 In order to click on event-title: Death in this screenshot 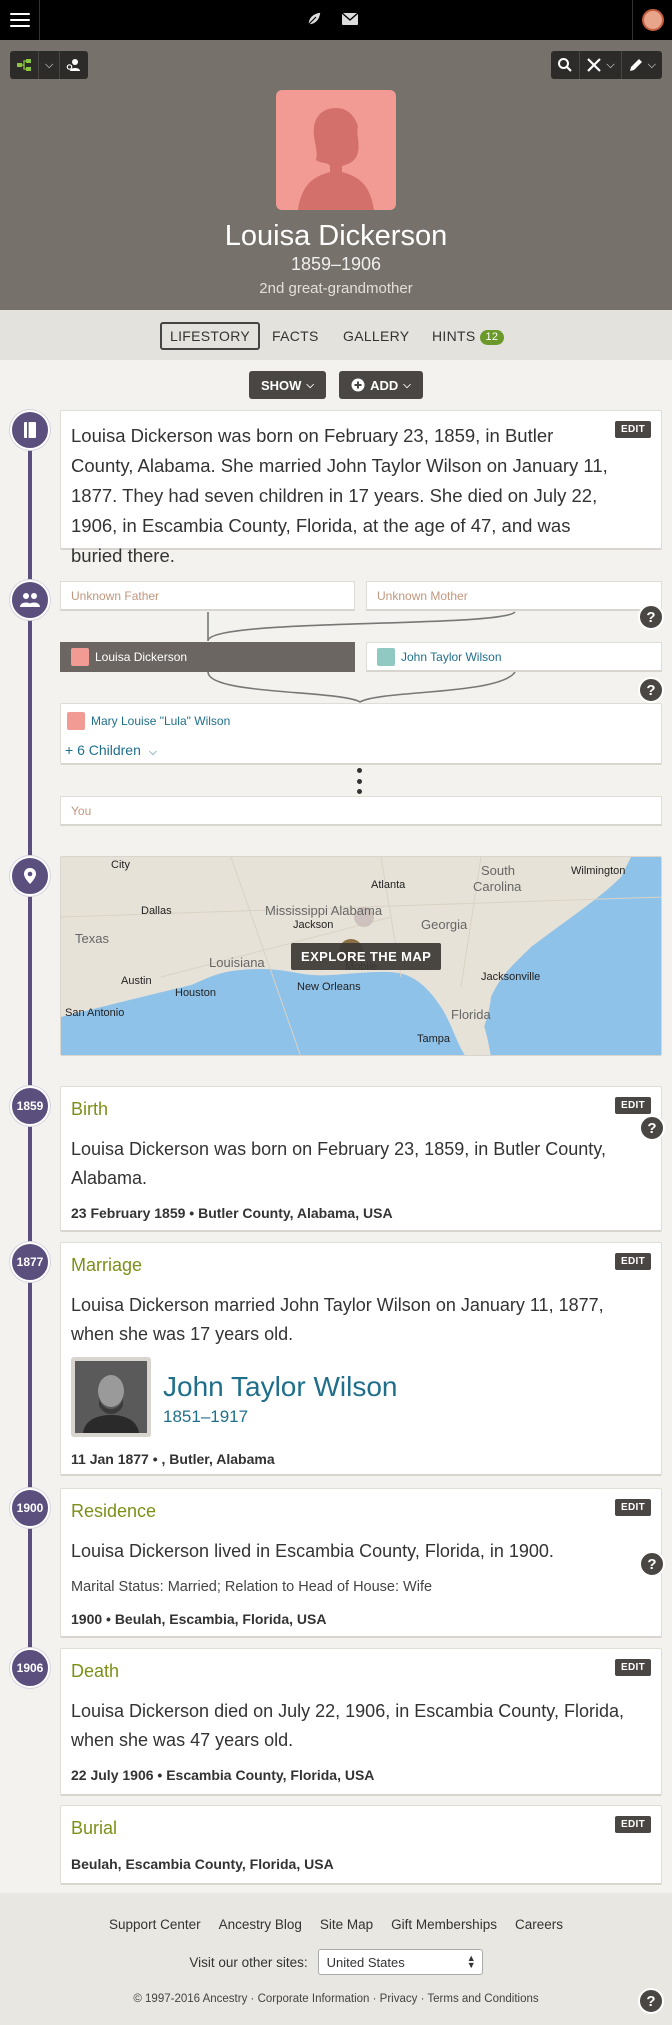, I will do `click(95, 1671)`.